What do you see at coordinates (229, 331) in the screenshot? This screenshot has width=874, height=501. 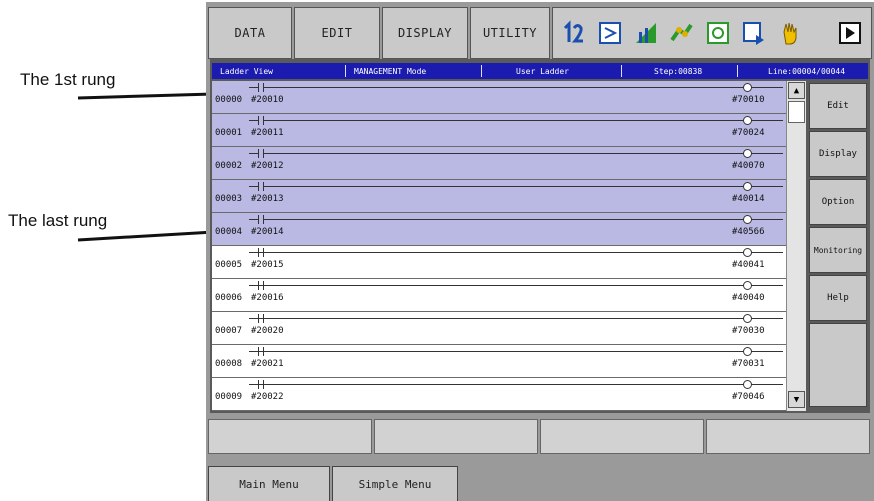 I see `rung-number: 00007` at bounding box center [229, 331].